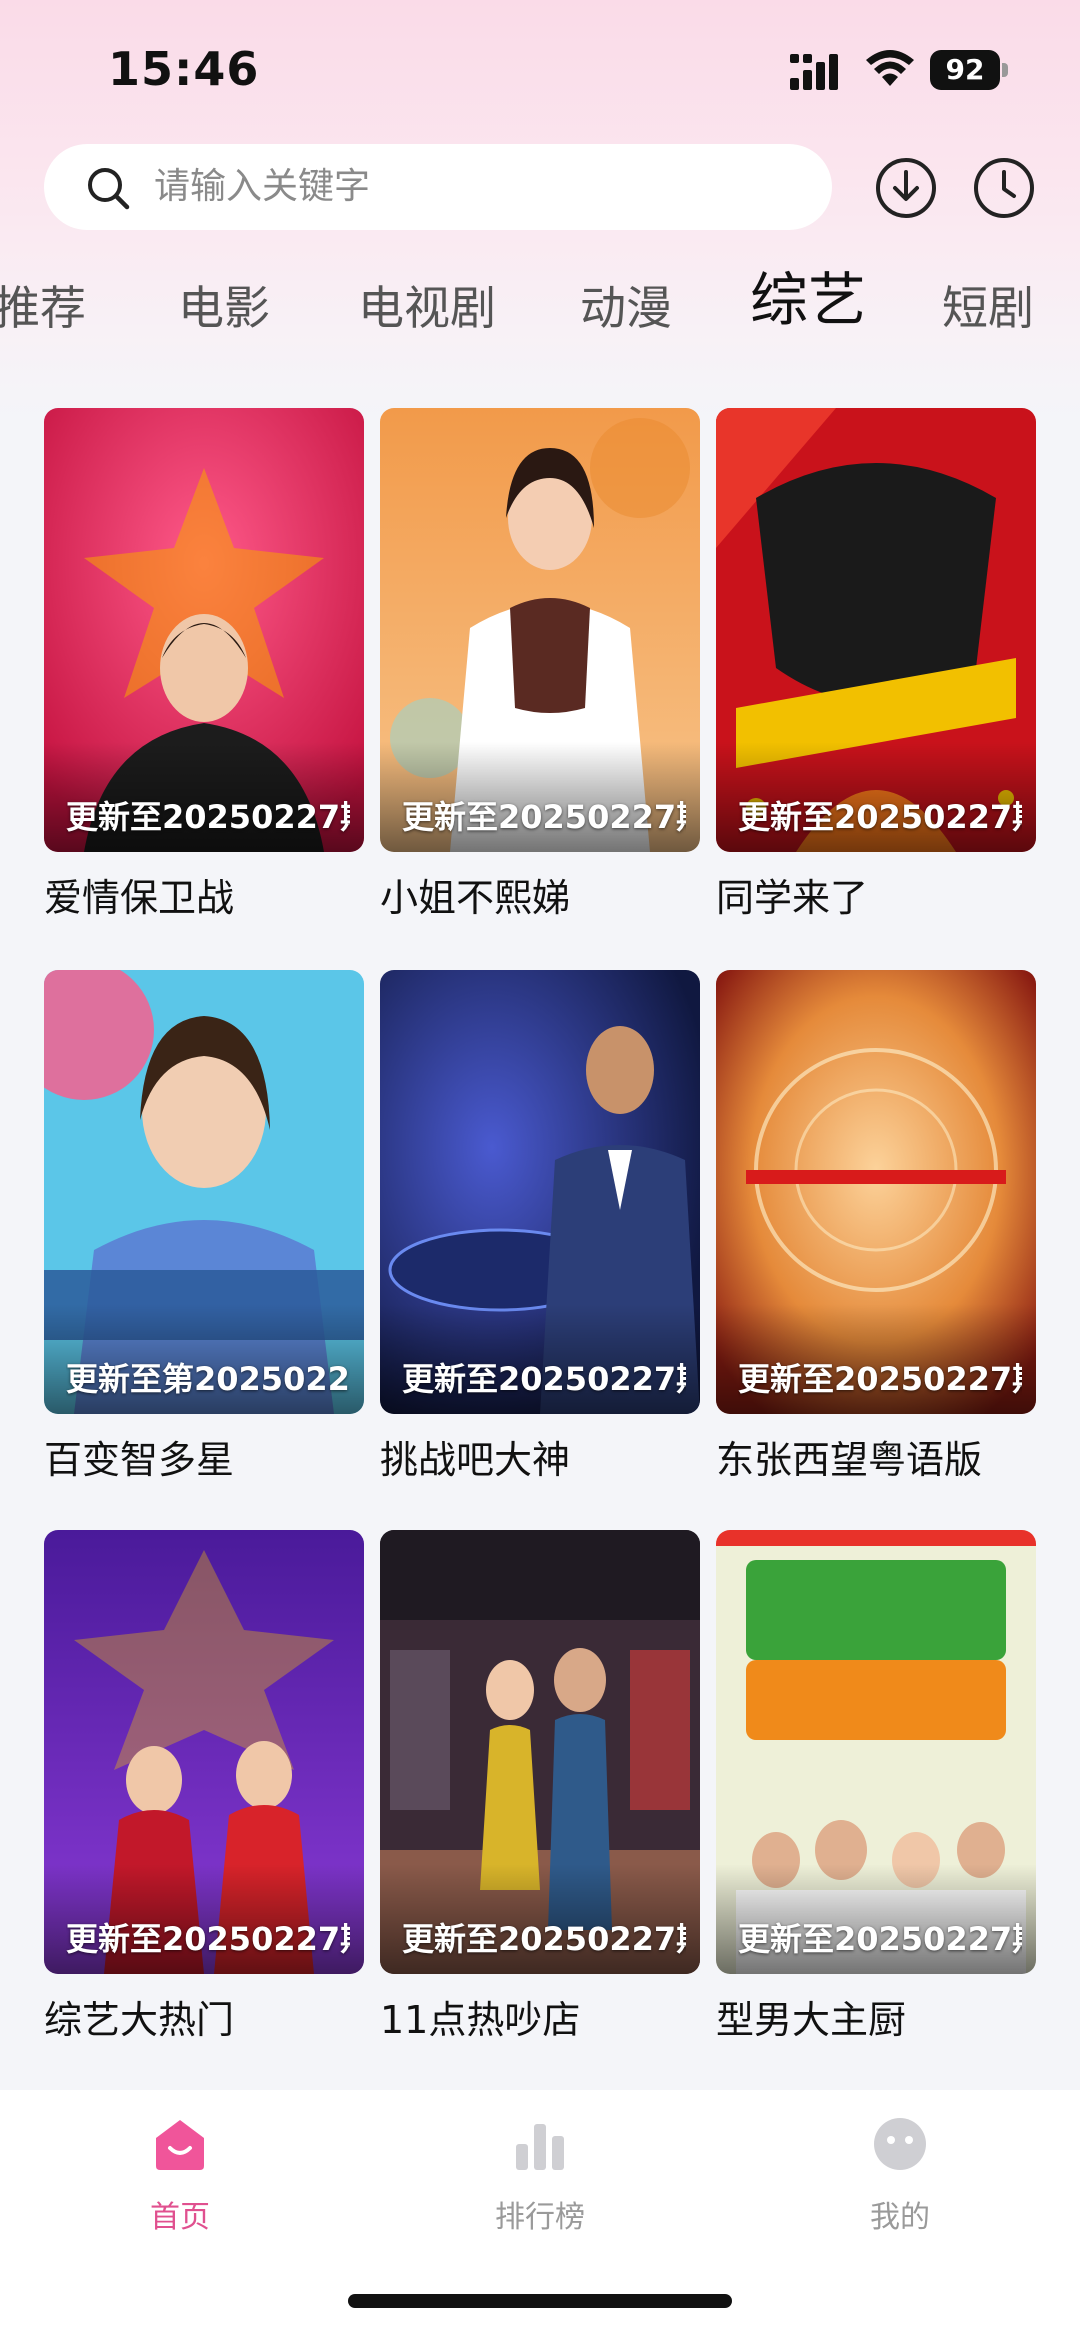 The height and width of the screenshot is (2337, 1080). What do you see at coordinates (540, 2175) in the screenshot?
I see `nav-ranking: 排行榜` at bounding box center [540, 2175].